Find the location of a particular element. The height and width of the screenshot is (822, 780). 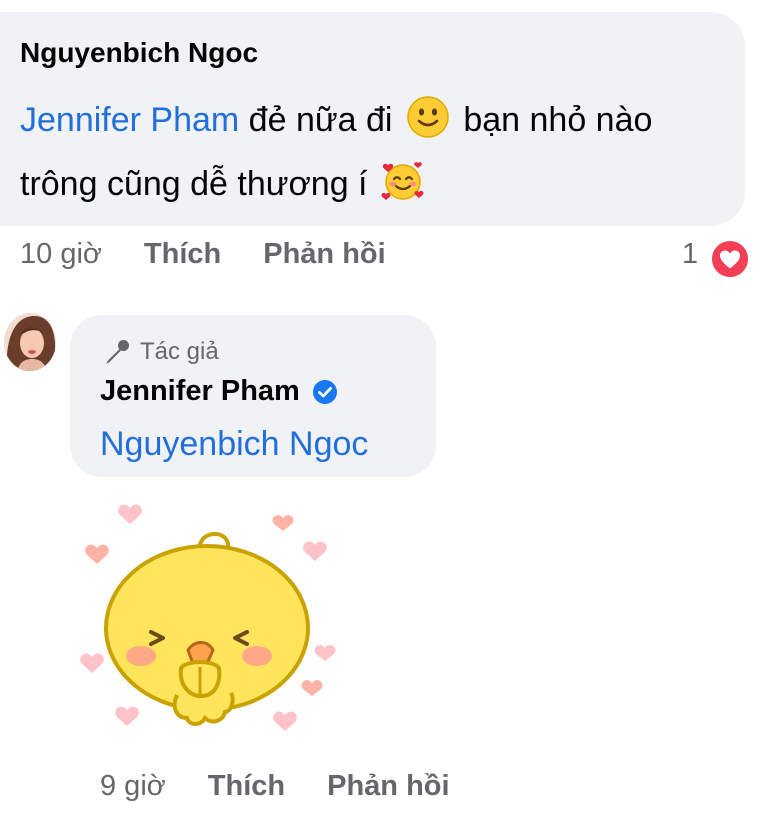

reply-bubble: Tác giả Jennifer Pham Nguyenbich Ngoc is located at coordinates (253, 396).